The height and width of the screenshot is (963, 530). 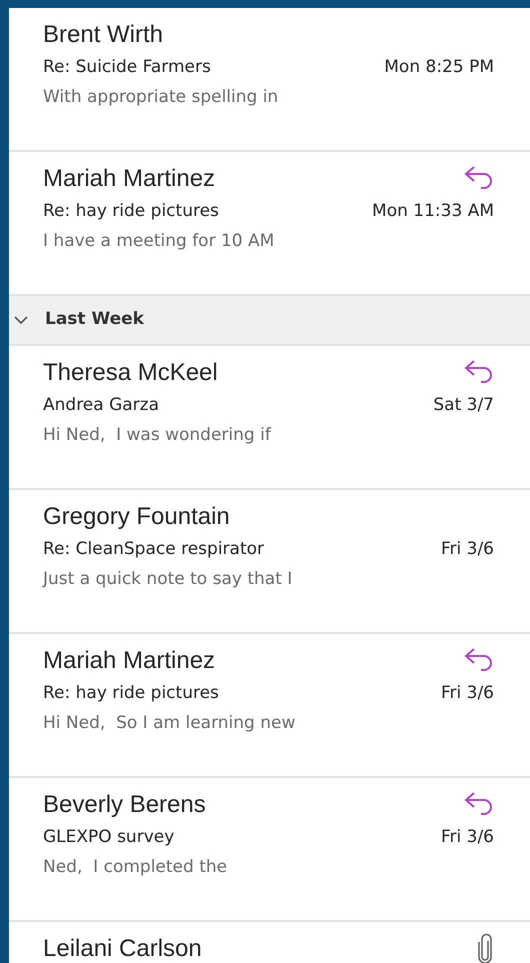 I want to click on message-item: Gregory Fountain Re: CleanSpace respirator Fri 3/6 Just a quick note to say that I, so click(x=269, y=562).